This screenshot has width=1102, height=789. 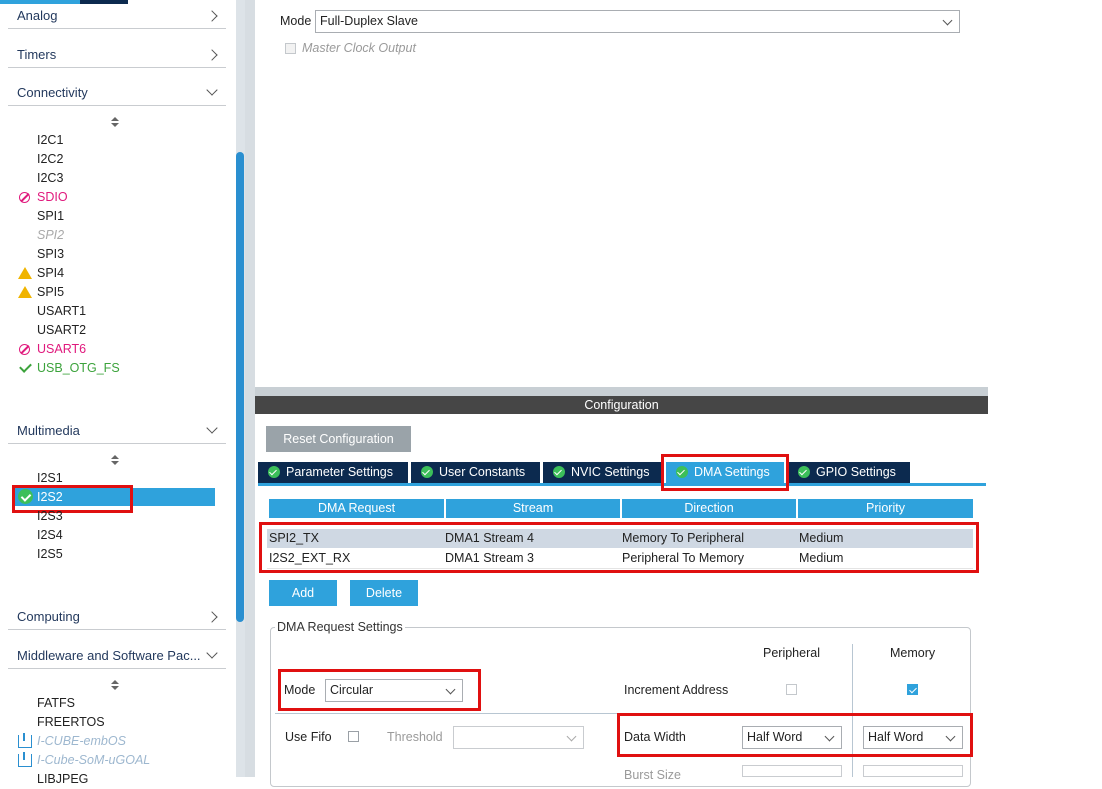 I want to click on tab-label: Parameter Settings, so click(x=339, y=472).